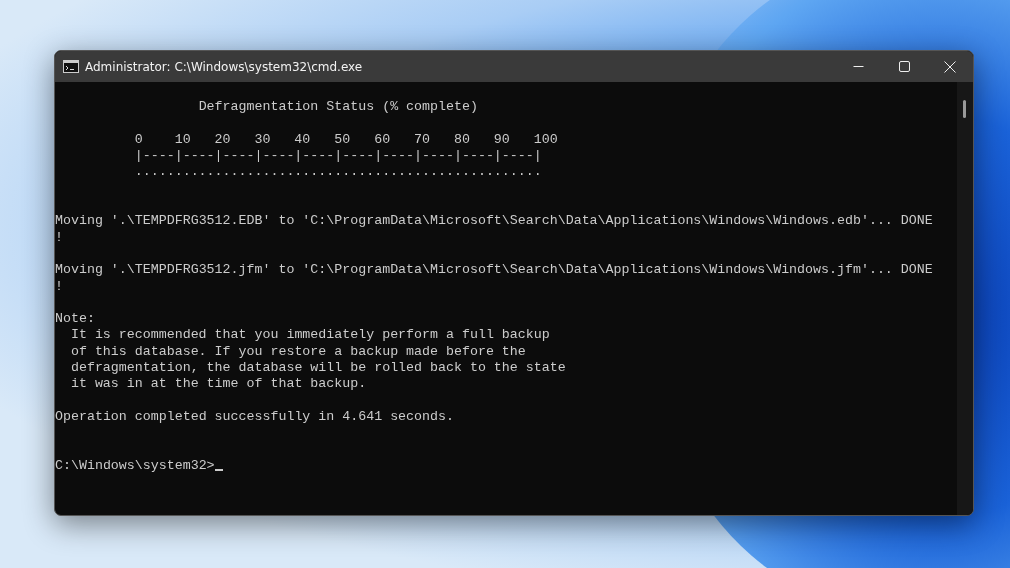  Describe the element at coordinates (254, 416) in the screenshot. I see `console-output-line: Operation completed successfully in 4.641 seconds.` at that location.